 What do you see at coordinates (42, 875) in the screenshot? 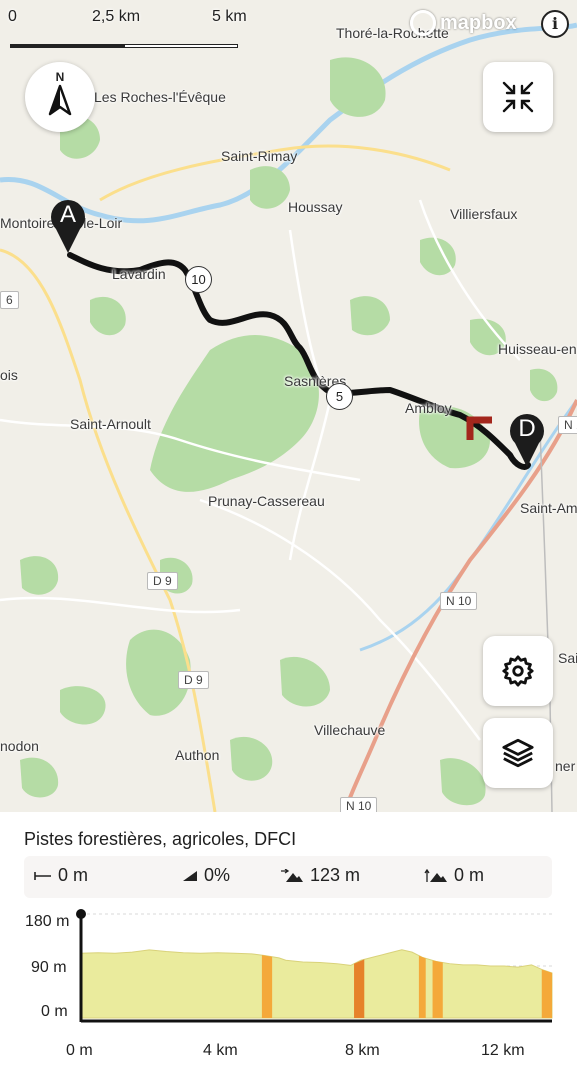
I see `distance-icon` at bounding box center [42, 875].